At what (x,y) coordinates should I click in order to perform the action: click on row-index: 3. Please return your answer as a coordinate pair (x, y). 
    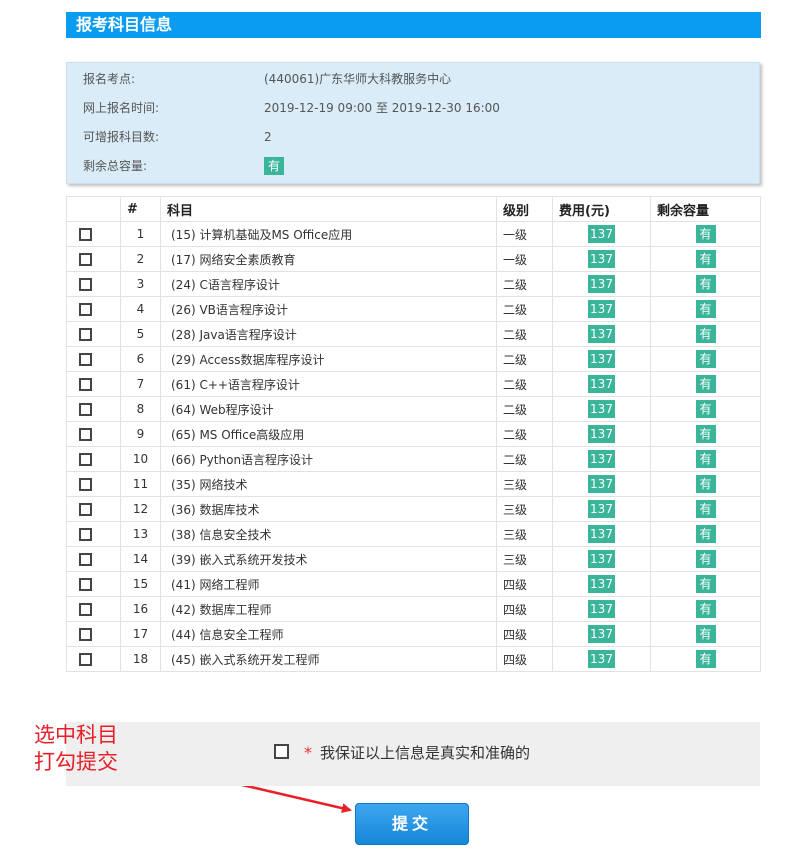
    Looking at the image, I should click on (140, 284).